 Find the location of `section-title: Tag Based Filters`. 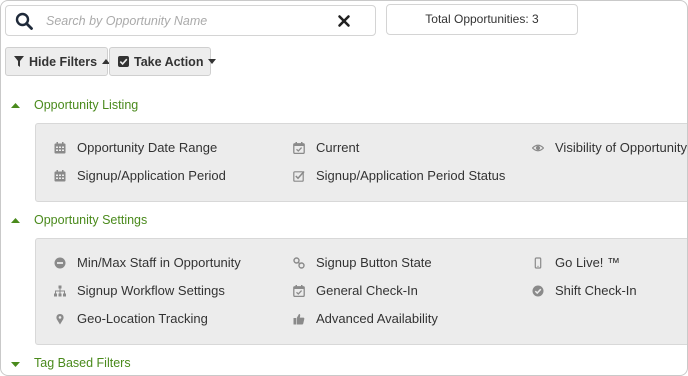

section-title: Tag Based Filters is located at coordinates (82, 363).